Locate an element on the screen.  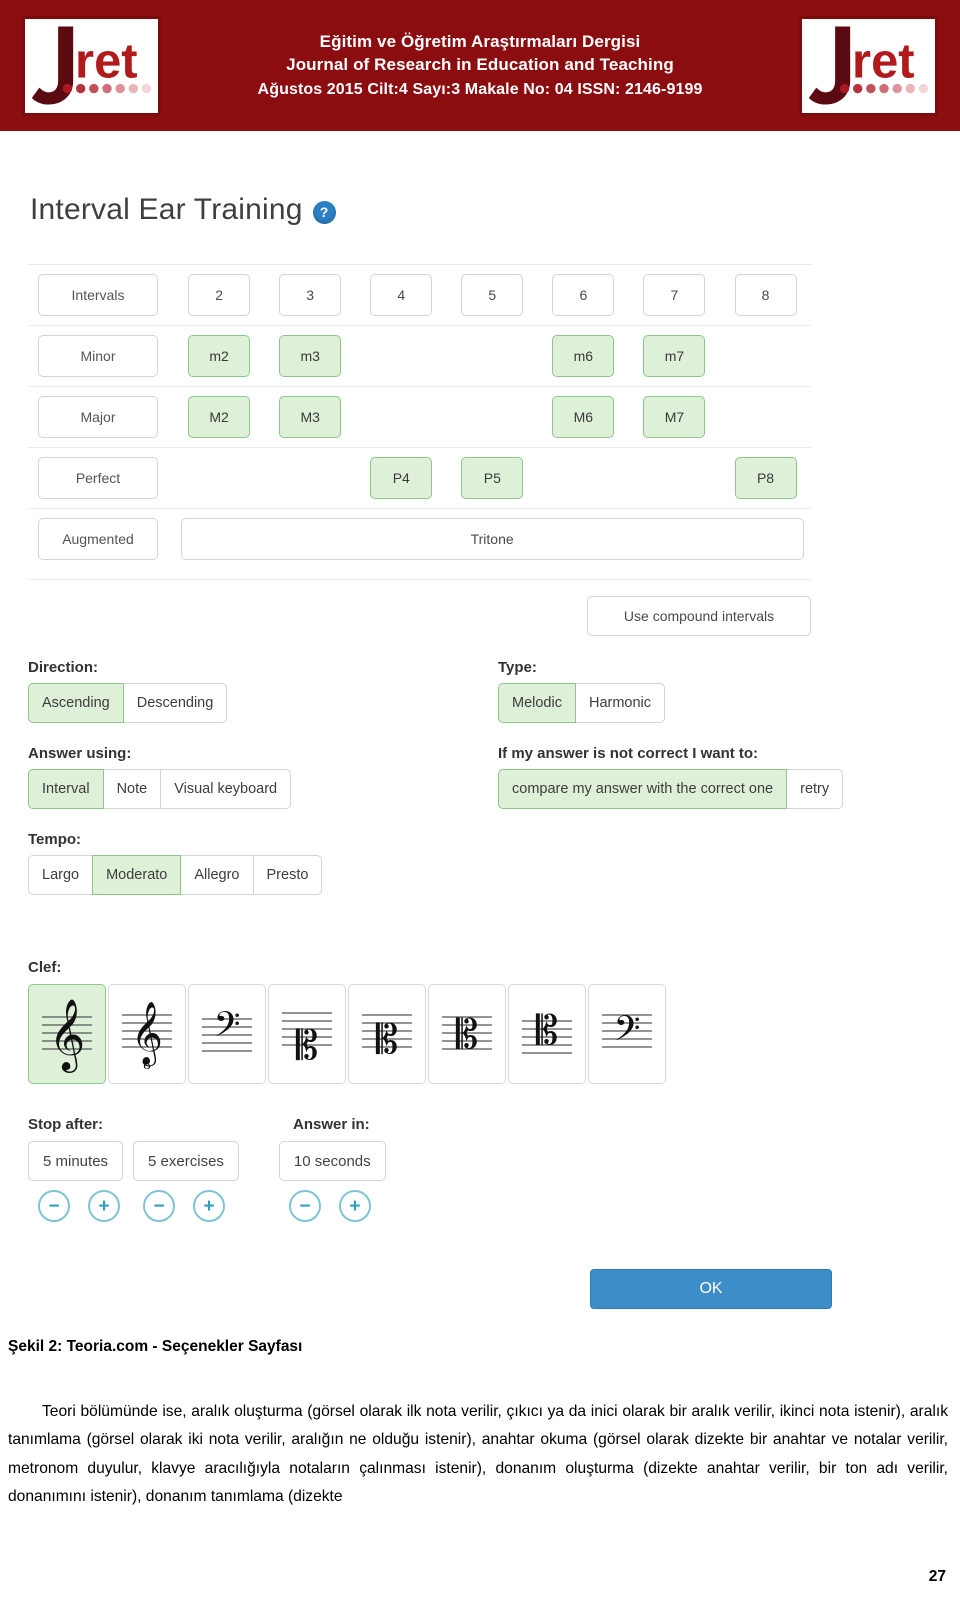
answer-using-note-button: Note is located at coordinates (132, 789).